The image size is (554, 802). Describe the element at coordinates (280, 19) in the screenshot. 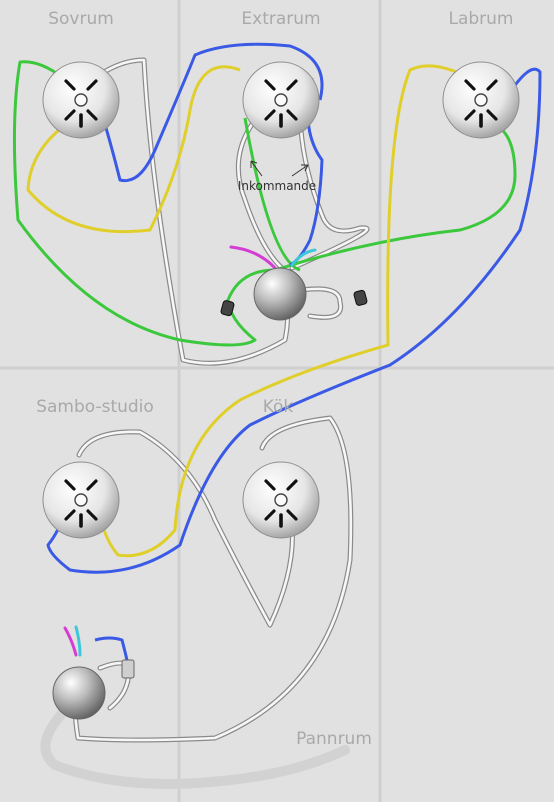

I see `room-label-extrarum: Extrarum` at that location.